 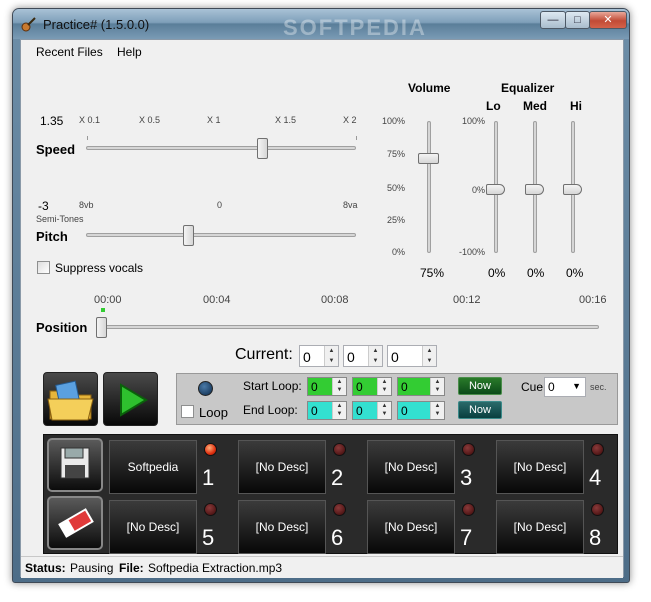 I want to click on volume-value: 75%, so click(x=432, y=273).